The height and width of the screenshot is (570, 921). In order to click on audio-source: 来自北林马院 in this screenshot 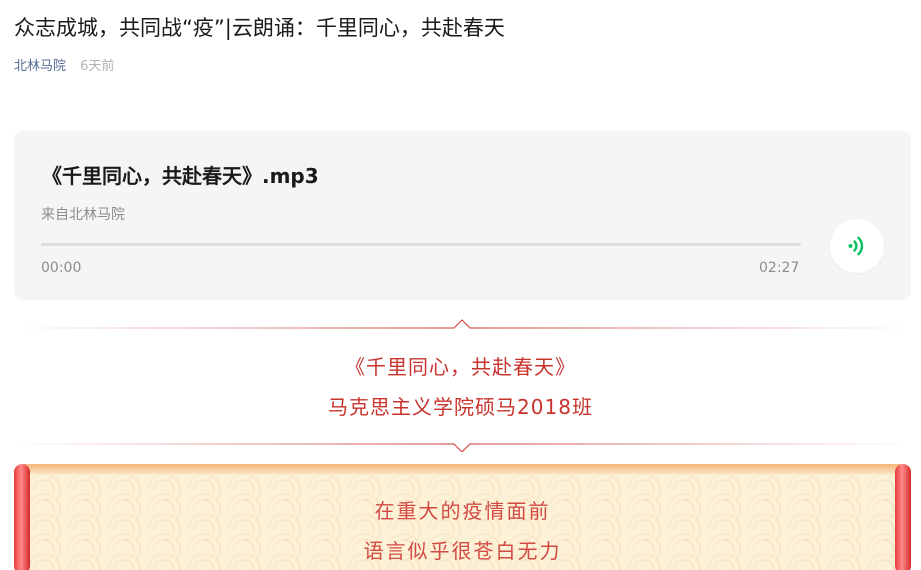, I will do `click(83, 215)`.